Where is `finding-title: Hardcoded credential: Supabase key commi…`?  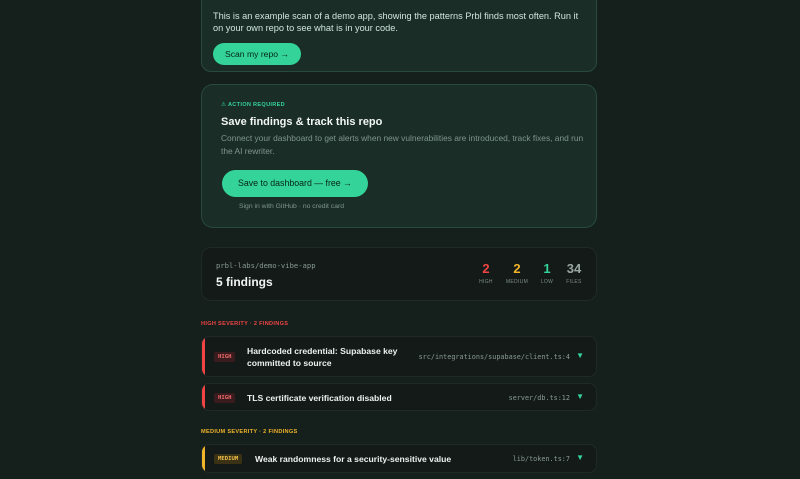
finding-title: Hardcoded credential: Supabase key commi… is located at coordinates (322, 357).